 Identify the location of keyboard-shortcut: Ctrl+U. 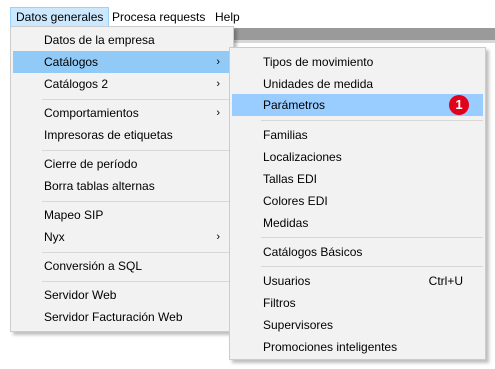
(445, 281).